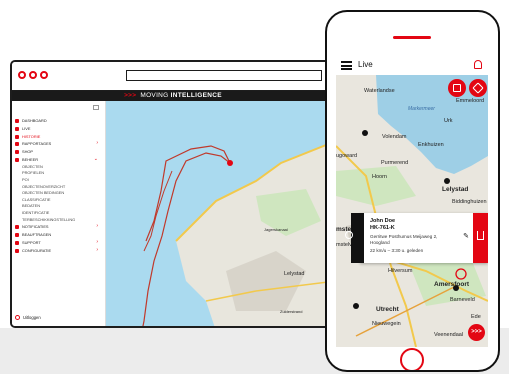 This screenshot has width=509, height=374. I want to click on sidebar-item-beheer: BEHEER ⌄, so click(59, 160).